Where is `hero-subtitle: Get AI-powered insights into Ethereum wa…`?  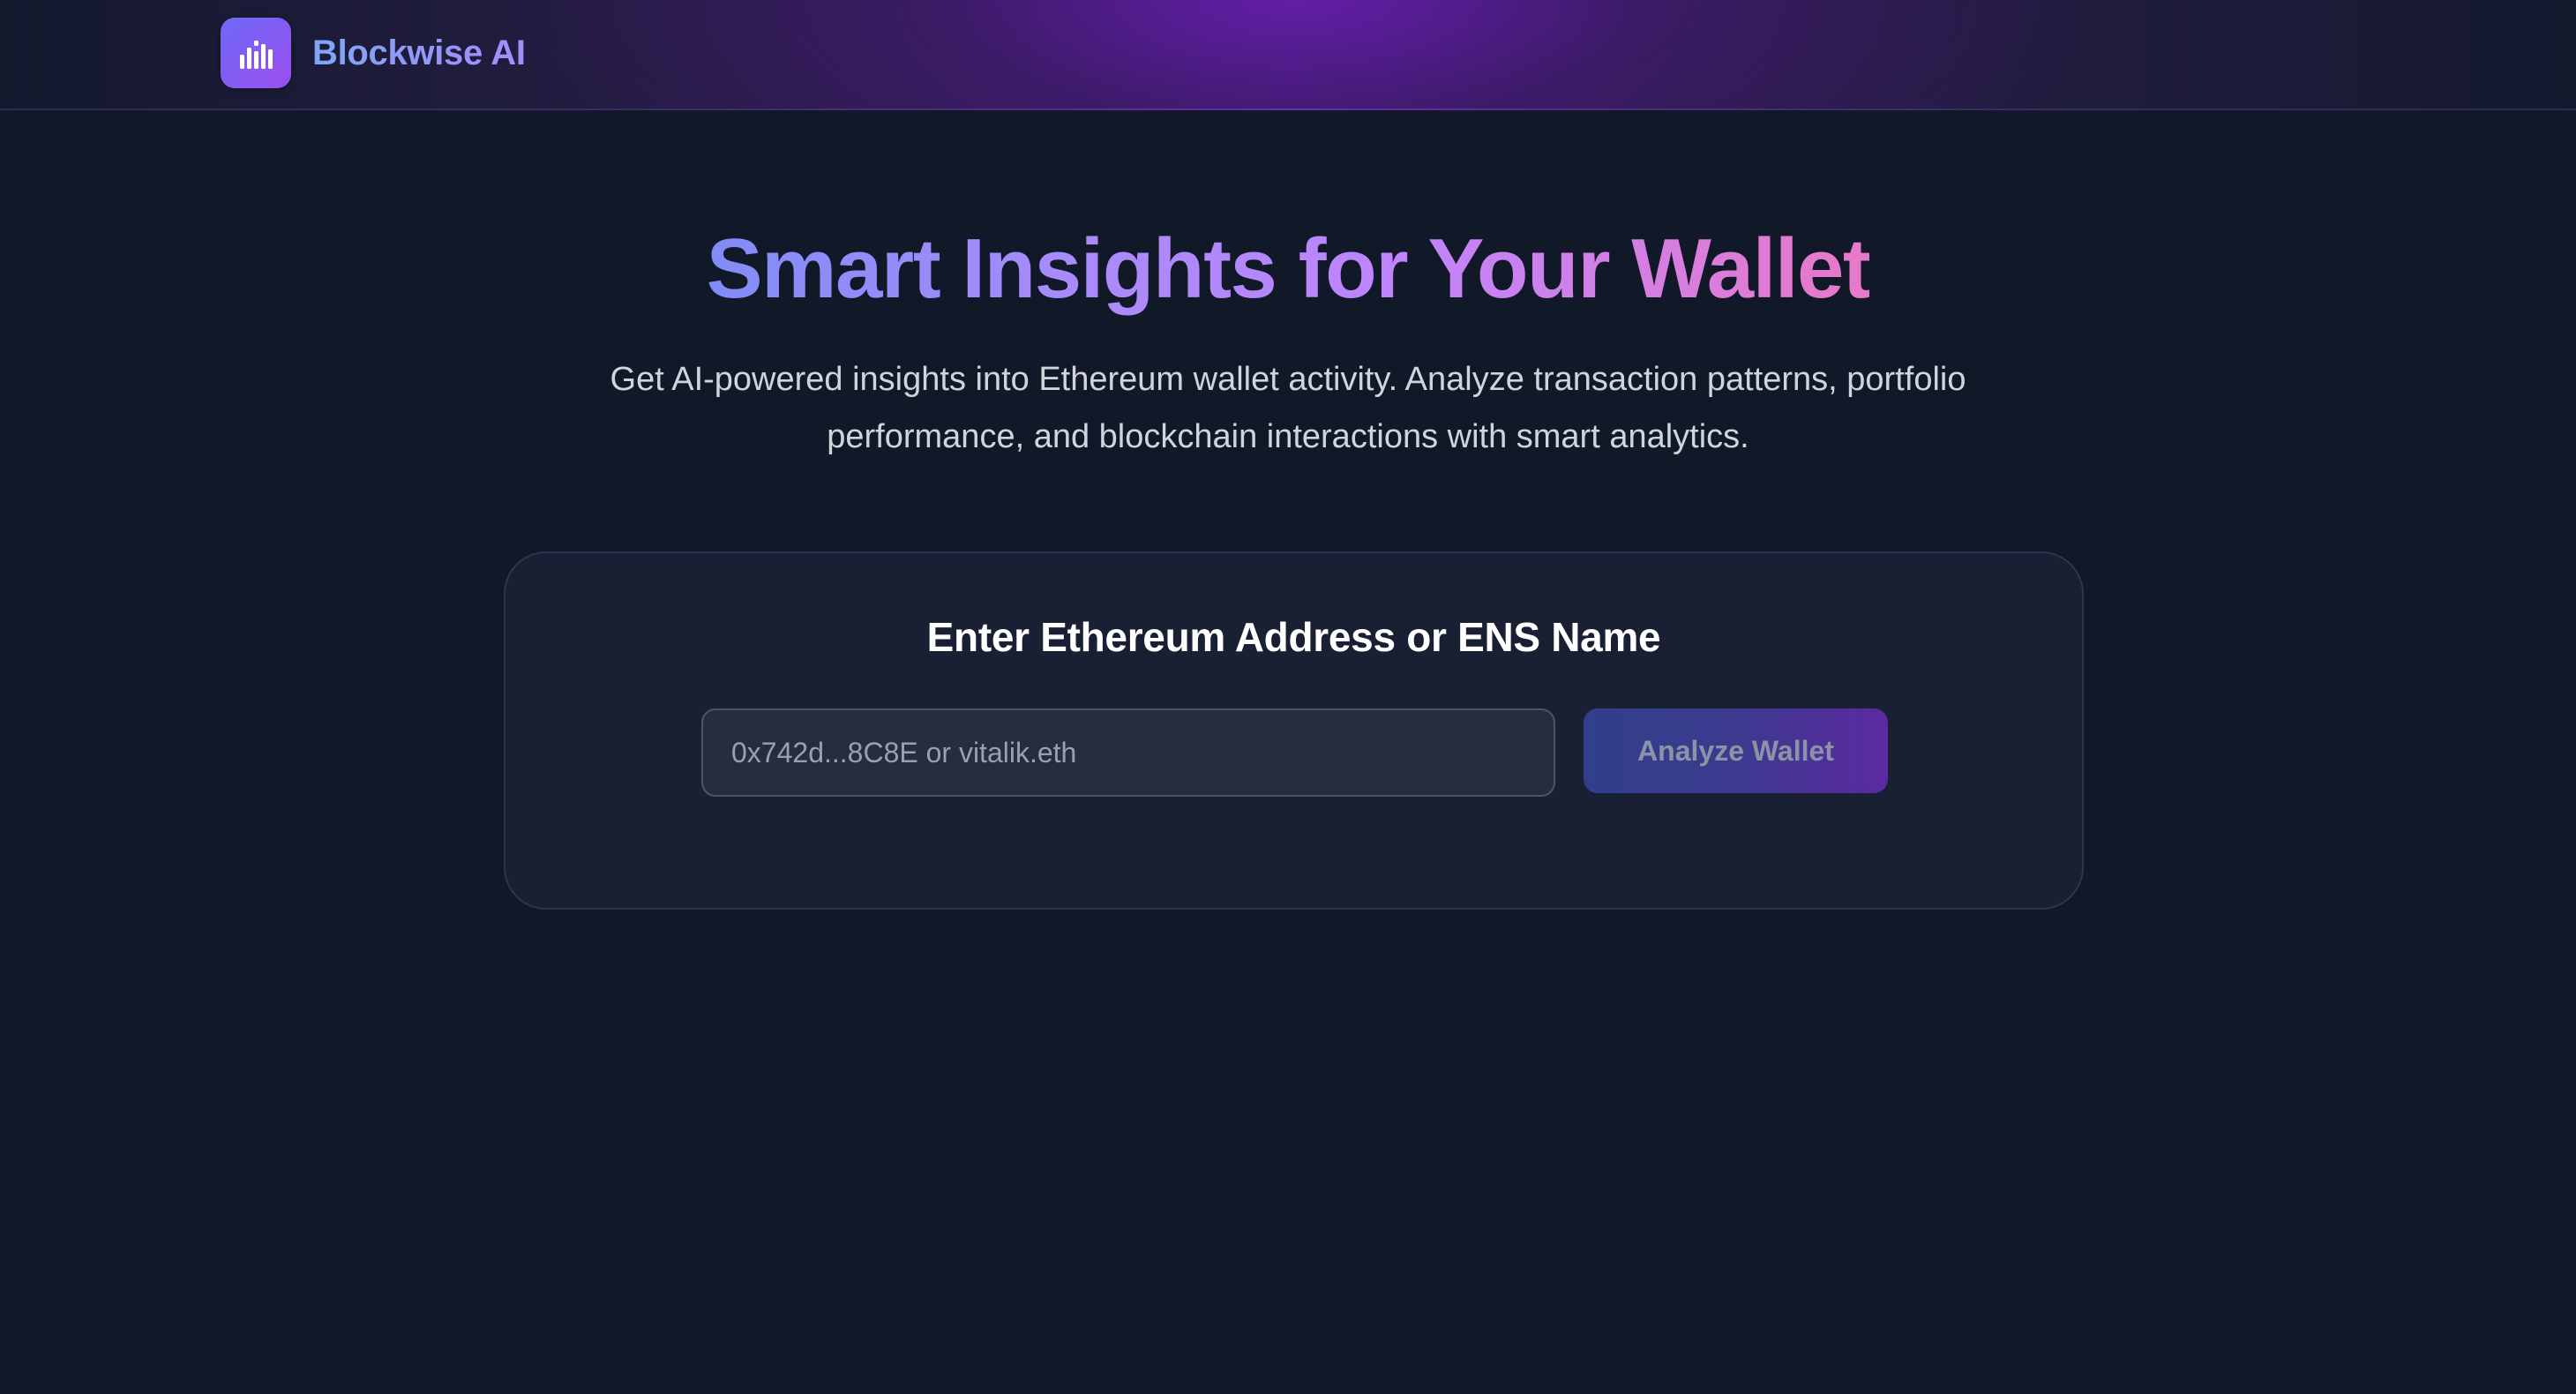 hero-subtitle: Get AI-powered insights into Ethereum wa… is located at coordinates (1288, 408).